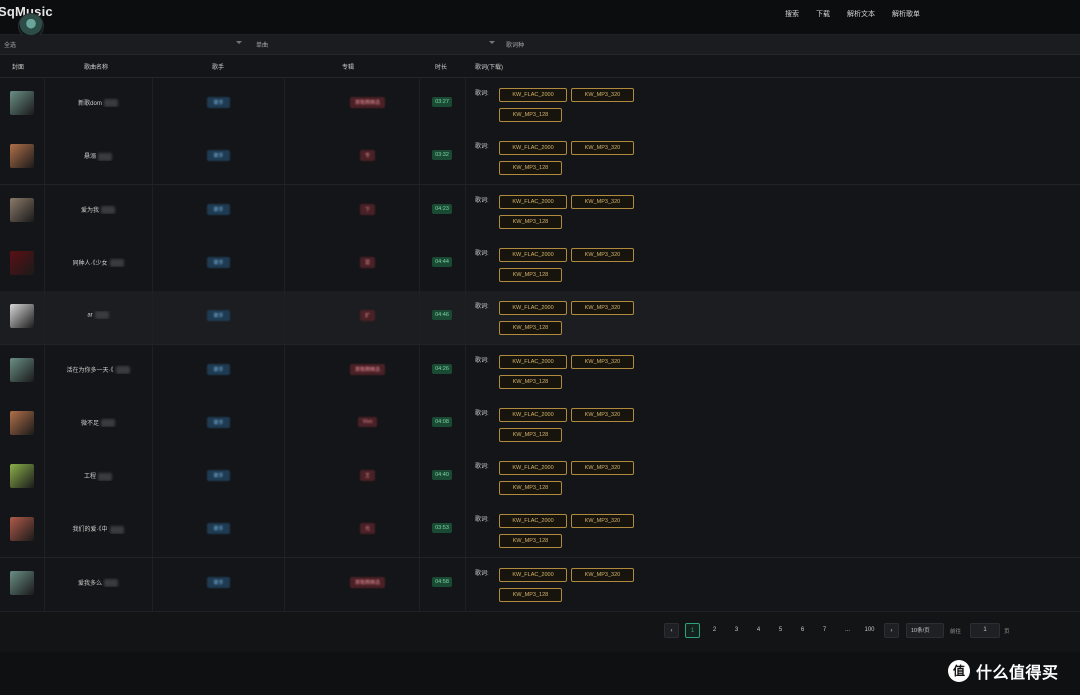 Image resolution: width=1080 pixels, height=695 pixels. I want to click on song-name: 活在为你多一天·《, so click(98, 369).